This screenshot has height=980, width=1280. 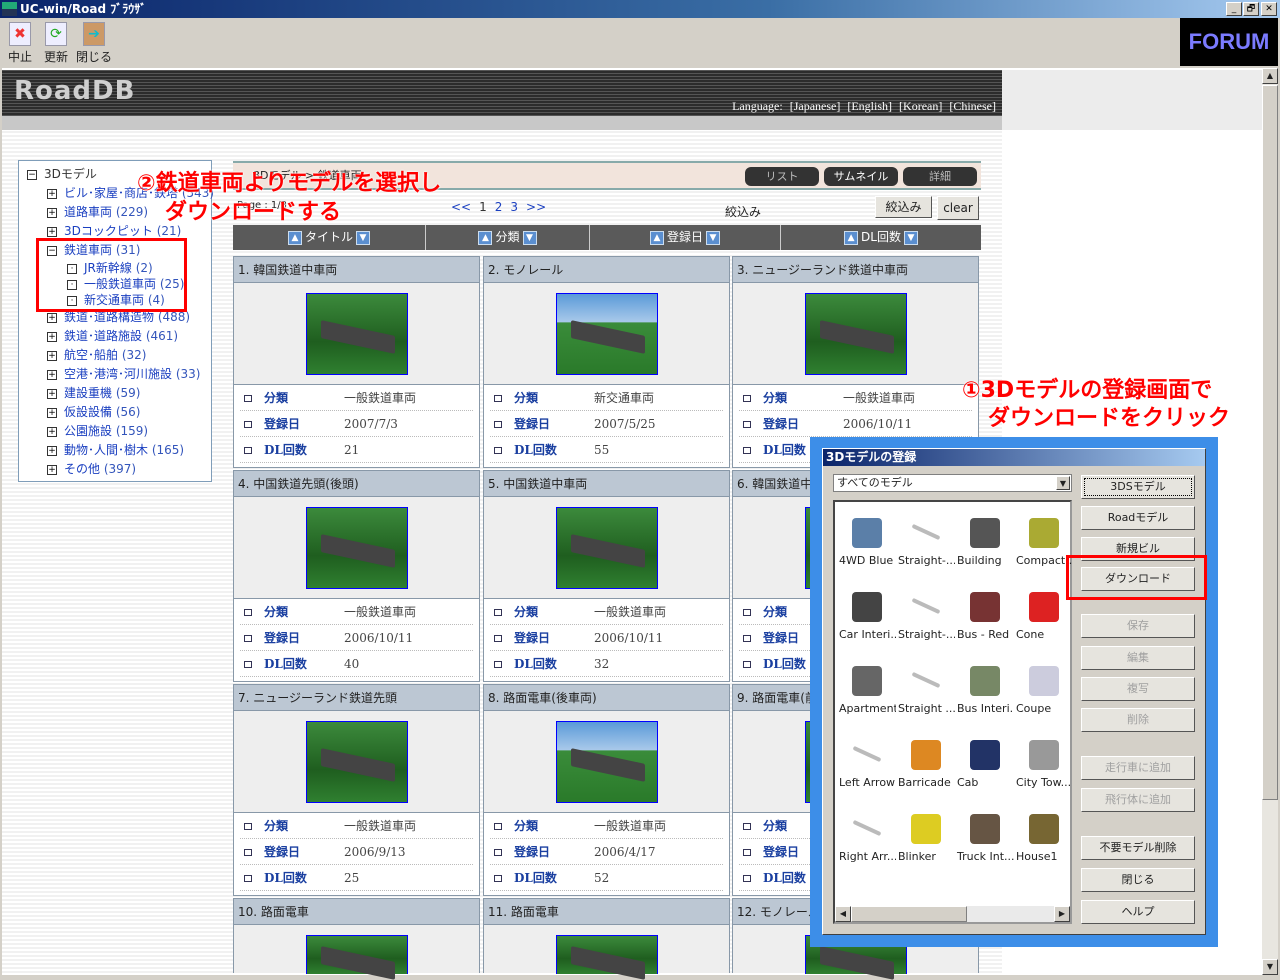 What do you see at coordinates (483, 207) in the screenshot?
I see `page-1: 1` at bounding box center [483, 207].